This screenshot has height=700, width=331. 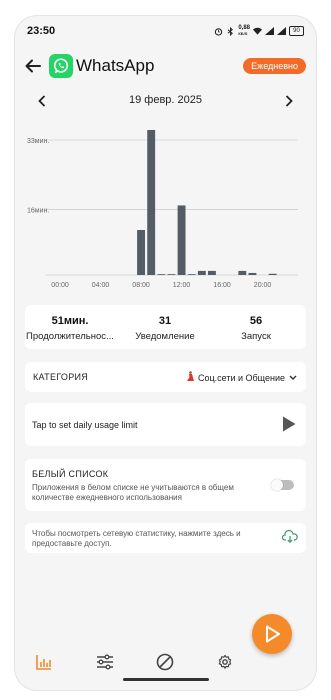 I want to click on battery-icon: 90, so click(x=296, y=31).